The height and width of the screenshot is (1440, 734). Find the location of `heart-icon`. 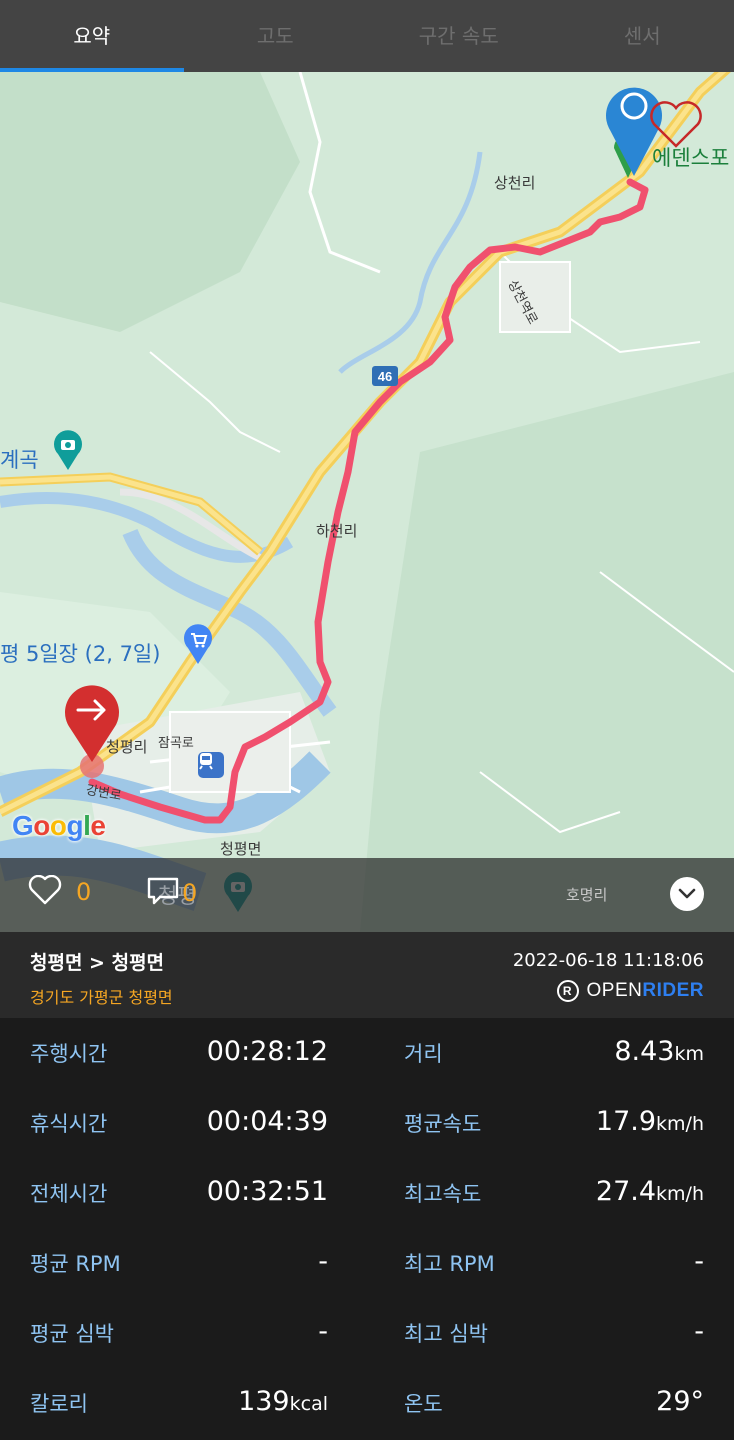

heart-icon is located at coordinates (45, 891).